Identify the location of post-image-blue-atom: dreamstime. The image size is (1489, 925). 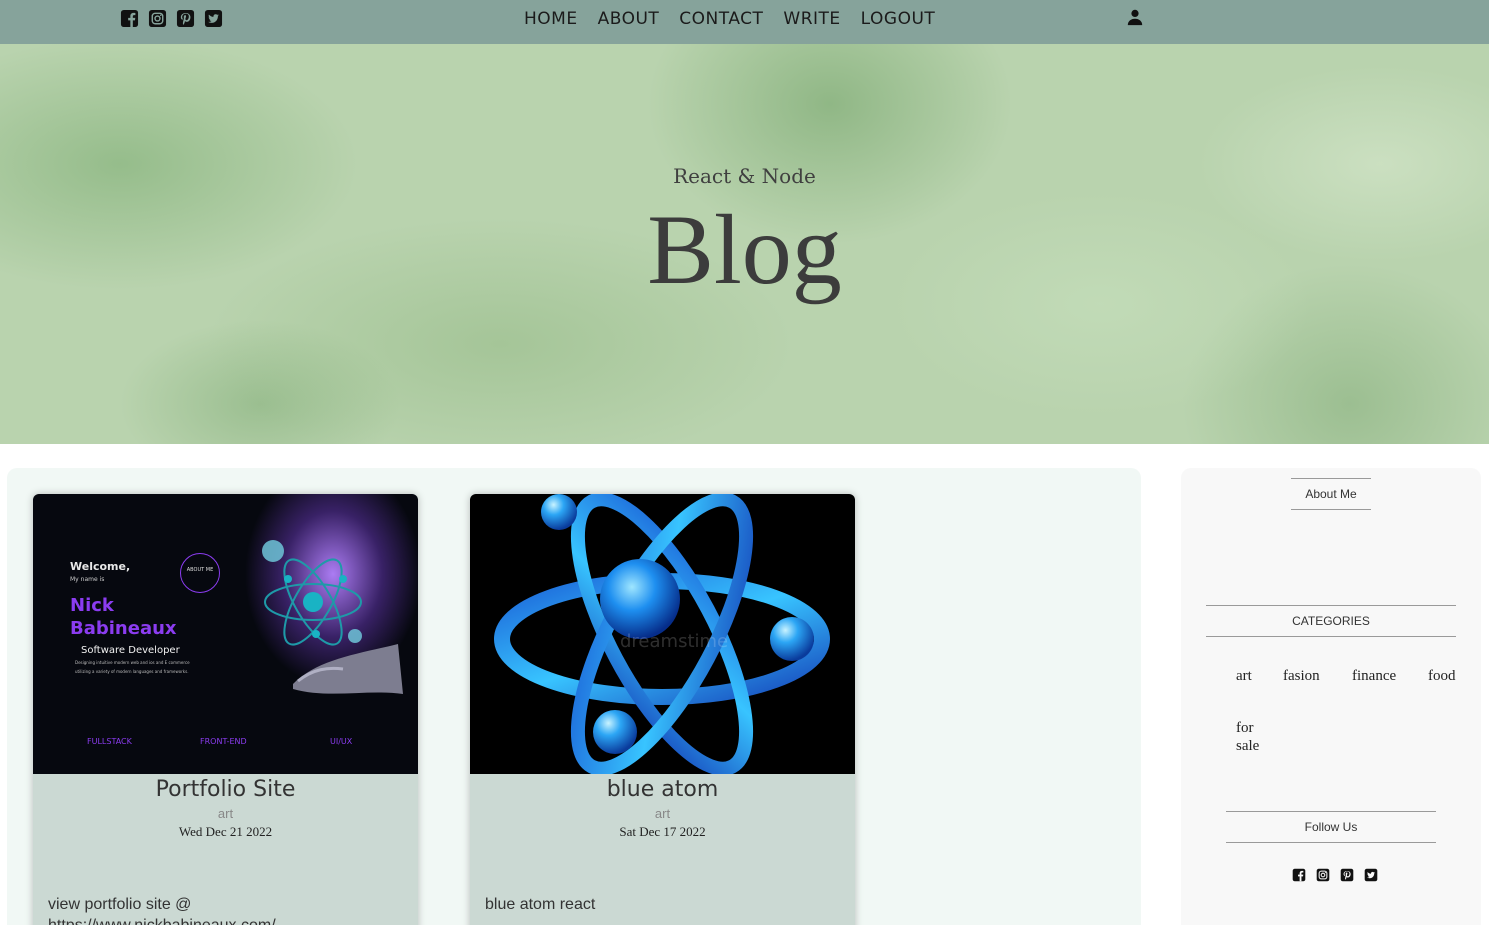
(662, 634).